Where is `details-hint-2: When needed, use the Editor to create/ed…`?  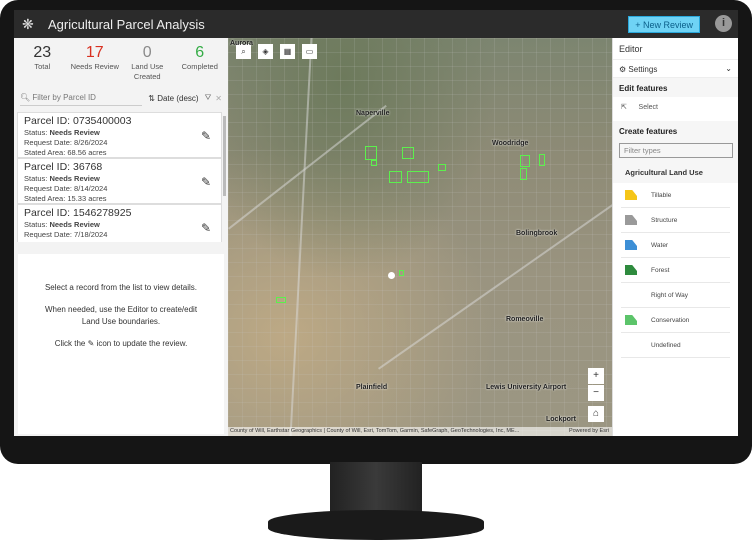
details-hint-2: When needed, use the Editor to create/ed… is located at coordinates (121, 315).